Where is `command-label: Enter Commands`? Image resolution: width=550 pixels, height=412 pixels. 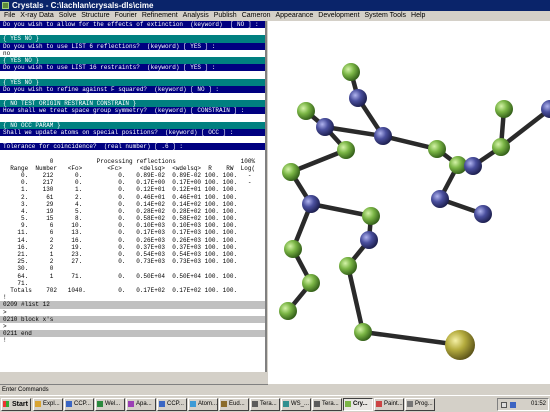 command-label: Enter Commands is located at coordinates (134, 389).